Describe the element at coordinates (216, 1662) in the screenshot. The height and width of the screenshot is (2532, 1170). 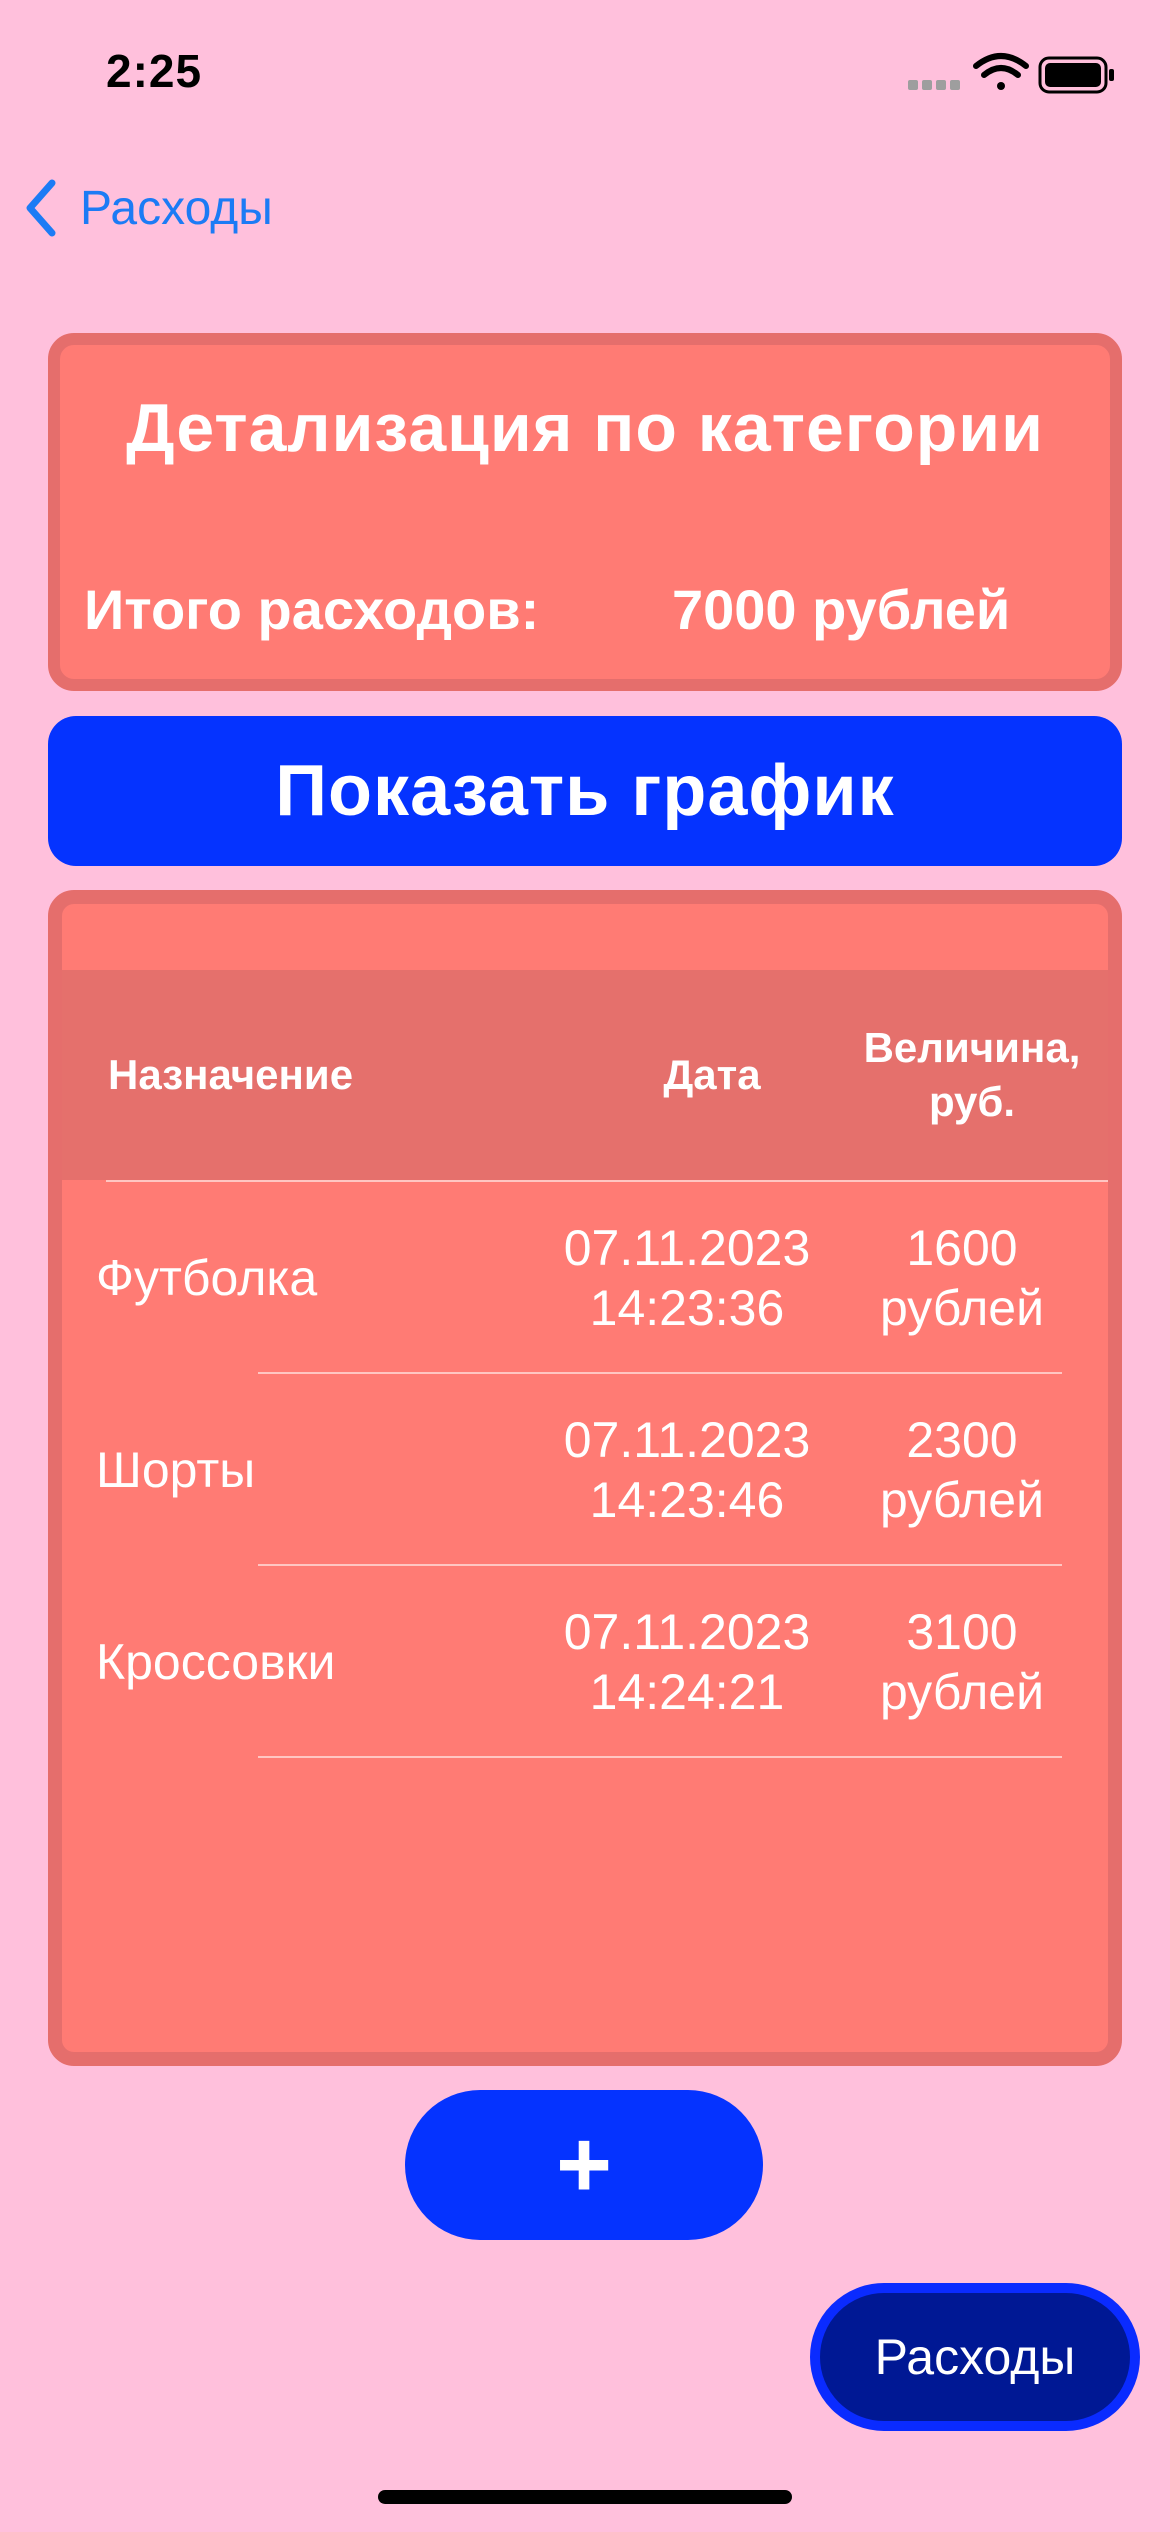
I see `row-purpose: Кроссовки` at that location.